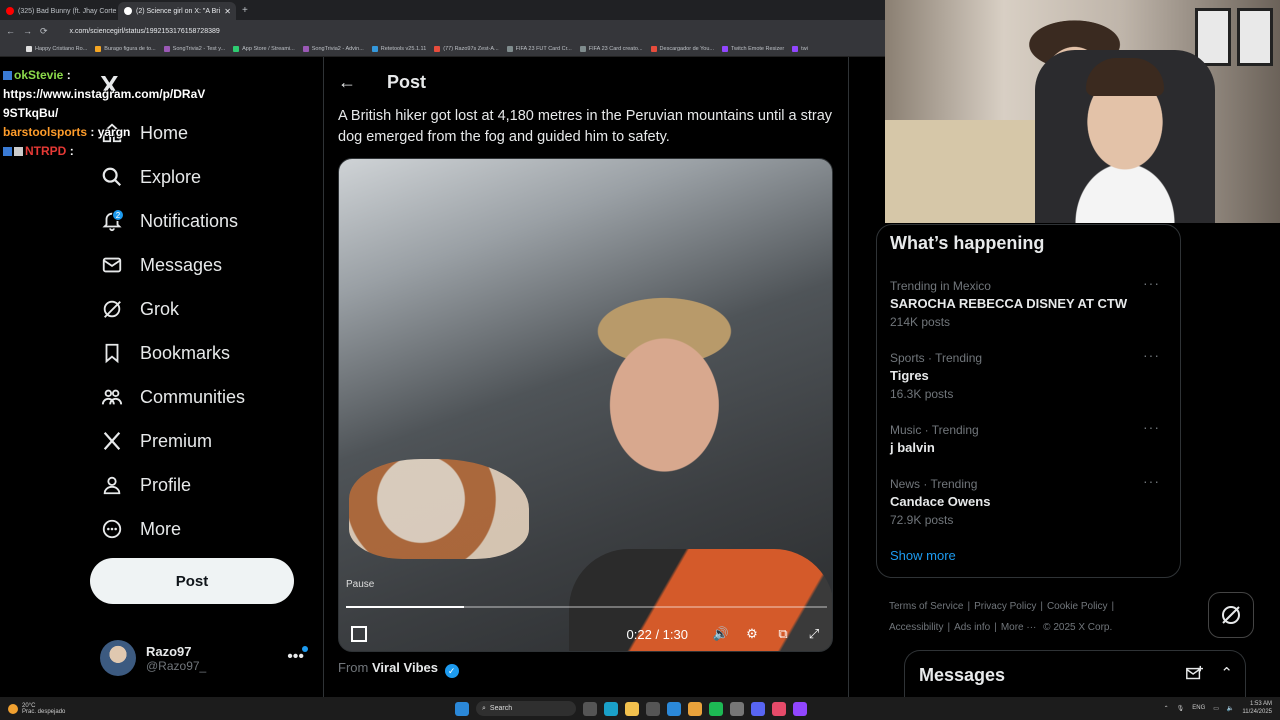  What do you see at coordinates (177, 11) in the screenshot?
I see `browser-tab-x: (2) Science girl on X: "A Bri ✕` at bounding box center [177, 11].